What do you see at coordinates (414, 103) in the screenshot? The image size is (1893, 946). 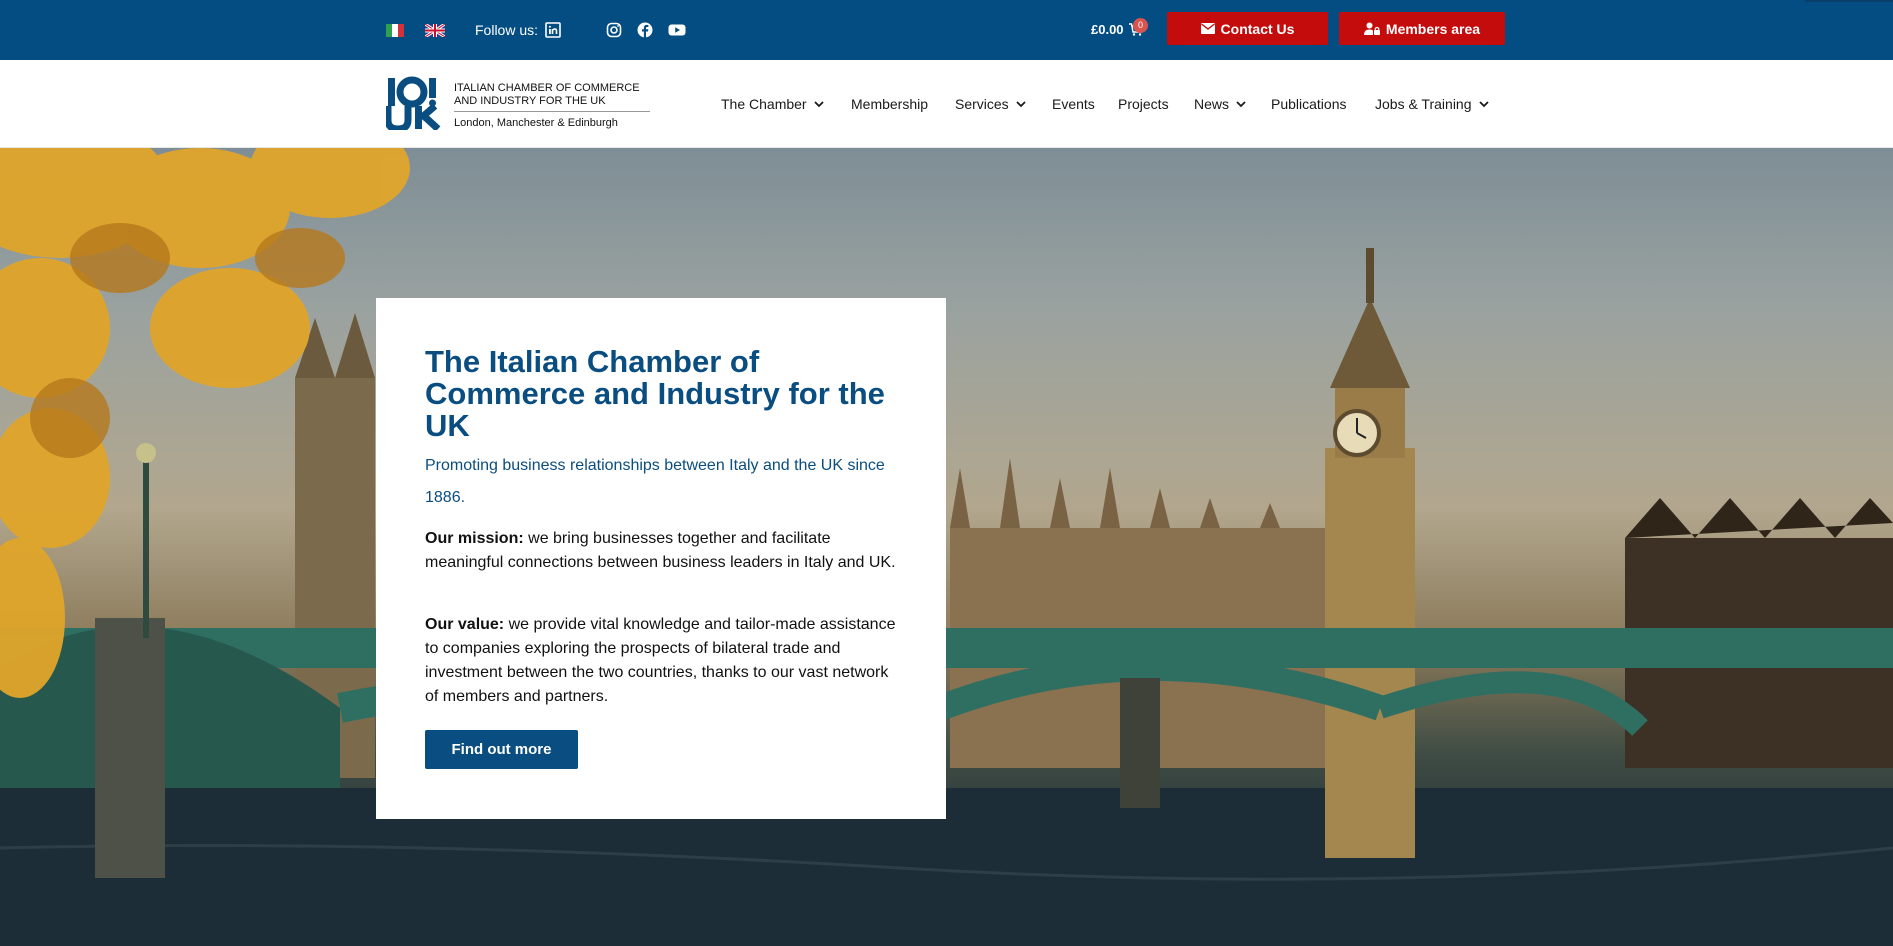 I see `chamber-logo-icon` at bounding box center [414, 103].